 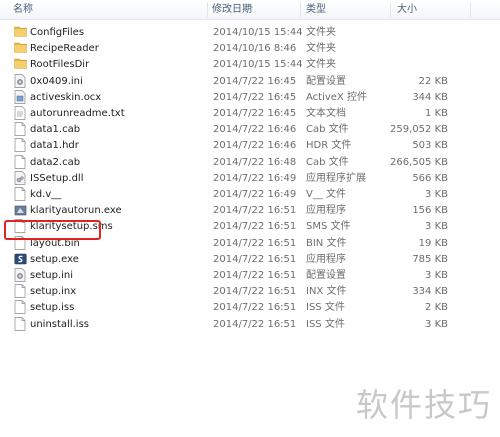 I want to click on file-type: HDR 文件, so click(x=329, y=146).